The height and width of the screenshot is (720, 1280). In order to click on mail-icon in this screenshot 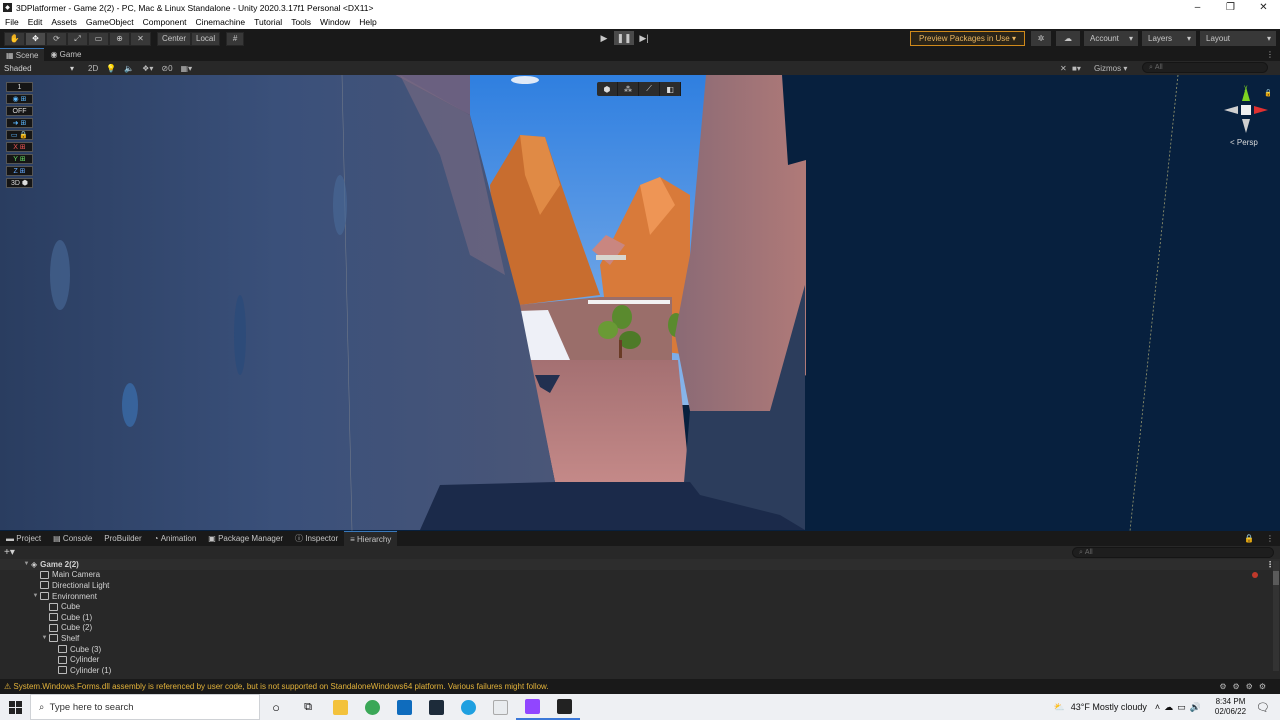, I will do `click(404, 707)`.